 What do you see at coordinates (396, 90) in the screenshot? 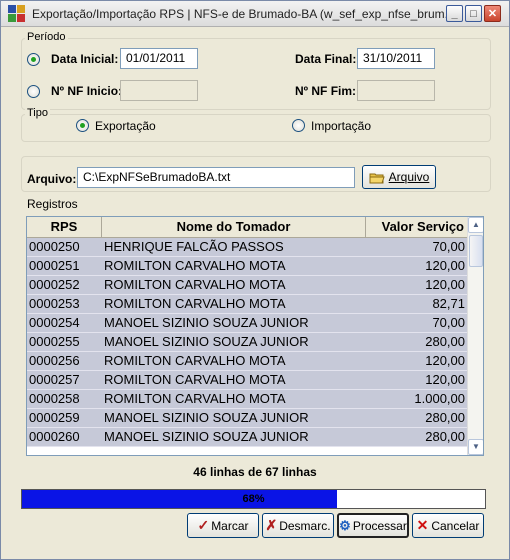
I see `nf-fim-field` at bounding box center [396, 90].